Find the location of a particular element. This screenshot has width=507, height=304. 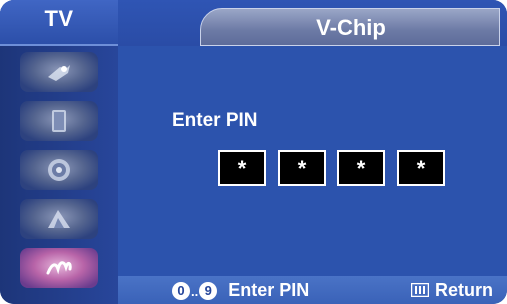

pin-digit-3: * is located at coordinates (361, 168).